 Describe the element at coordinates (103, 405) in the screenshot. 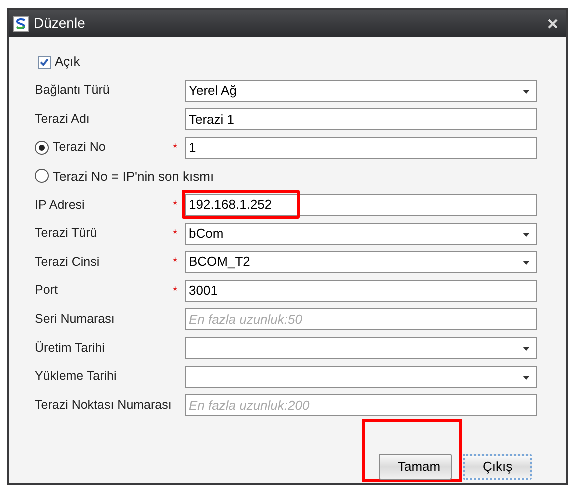

I see `field-label: Terazi Noktası Numarası` at that location.